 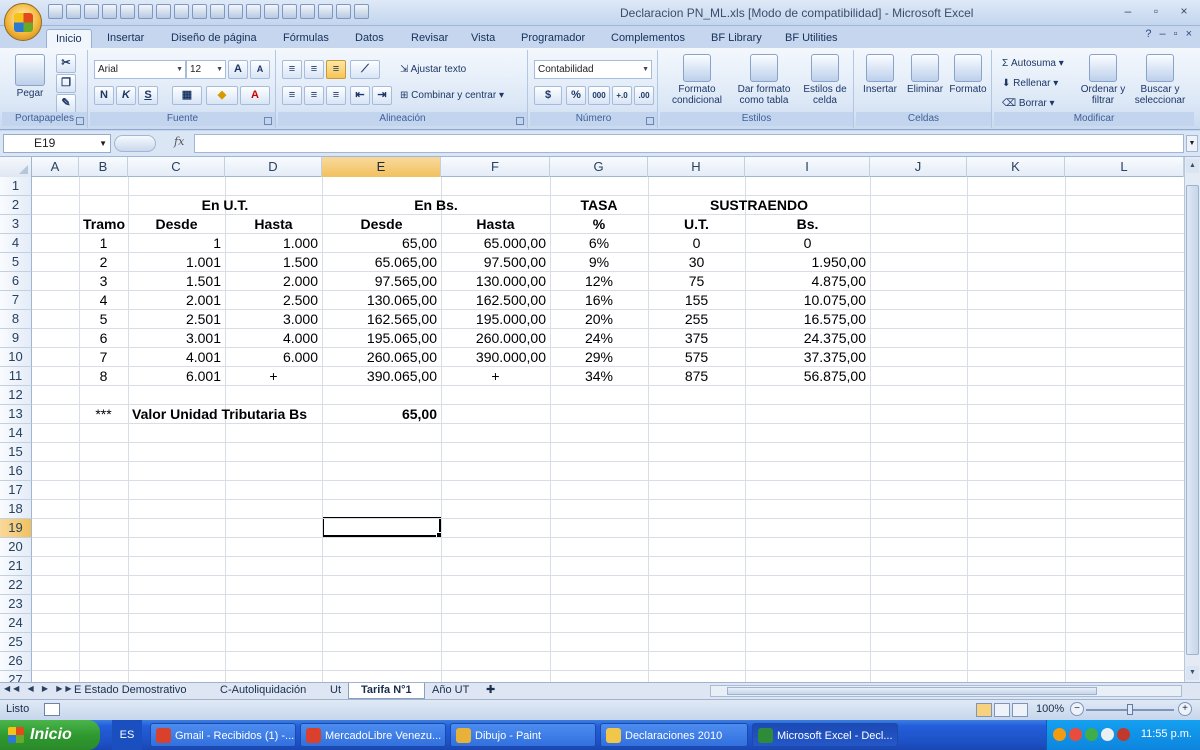 What do you see at coordinates (495, 243) in the screenshot?
I see `cell-hasta-bs: 65.000,00` at bounding box center [495, 243].